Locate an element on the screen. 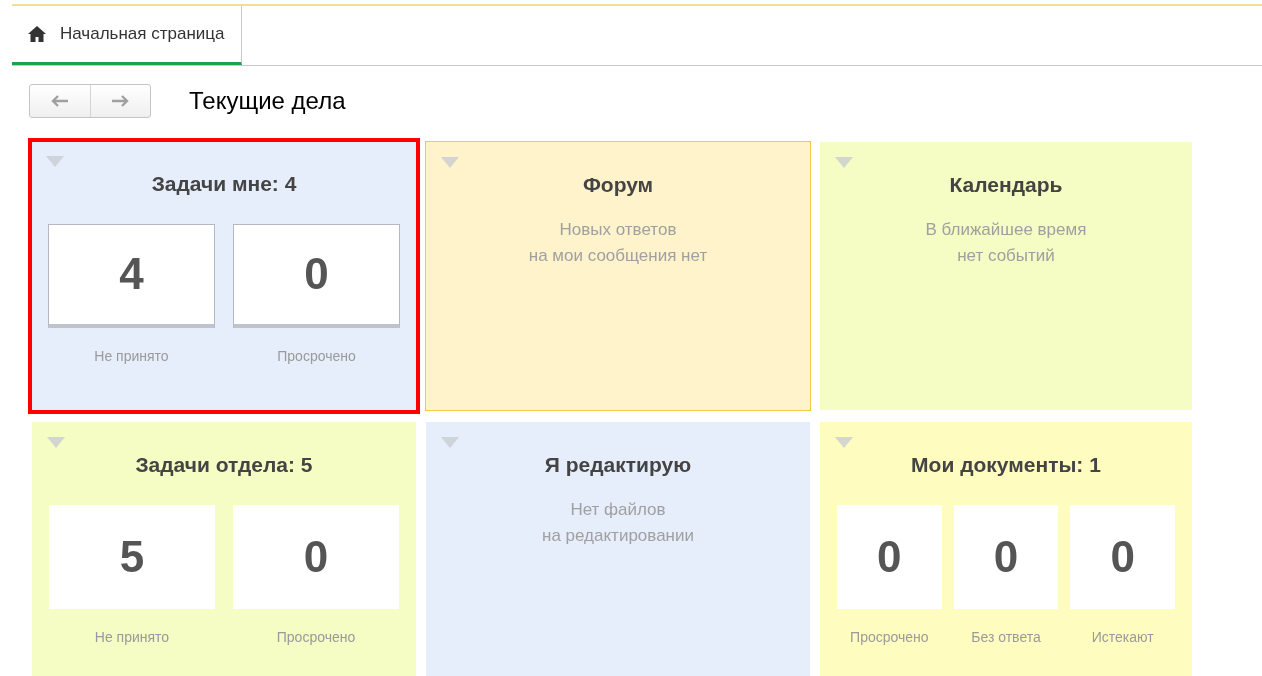 The width and height of the screenshot is (1262, 676). status-message: Нет файлов на редактировании is located at coordinates (618, 522).